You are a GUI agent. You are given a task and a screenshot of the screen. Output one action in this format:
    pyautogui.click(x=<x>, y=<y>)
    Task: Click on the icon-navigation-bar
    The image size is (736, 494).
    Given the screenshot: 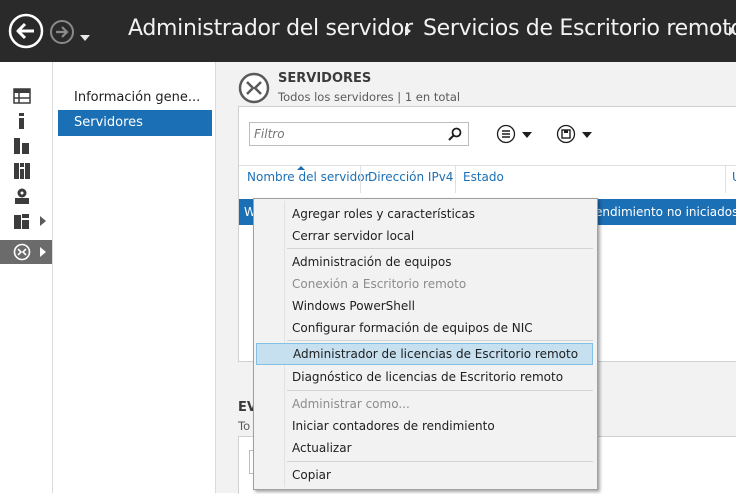 What is the action you would take?
    pyautogui.click(x=26, y=277)
    